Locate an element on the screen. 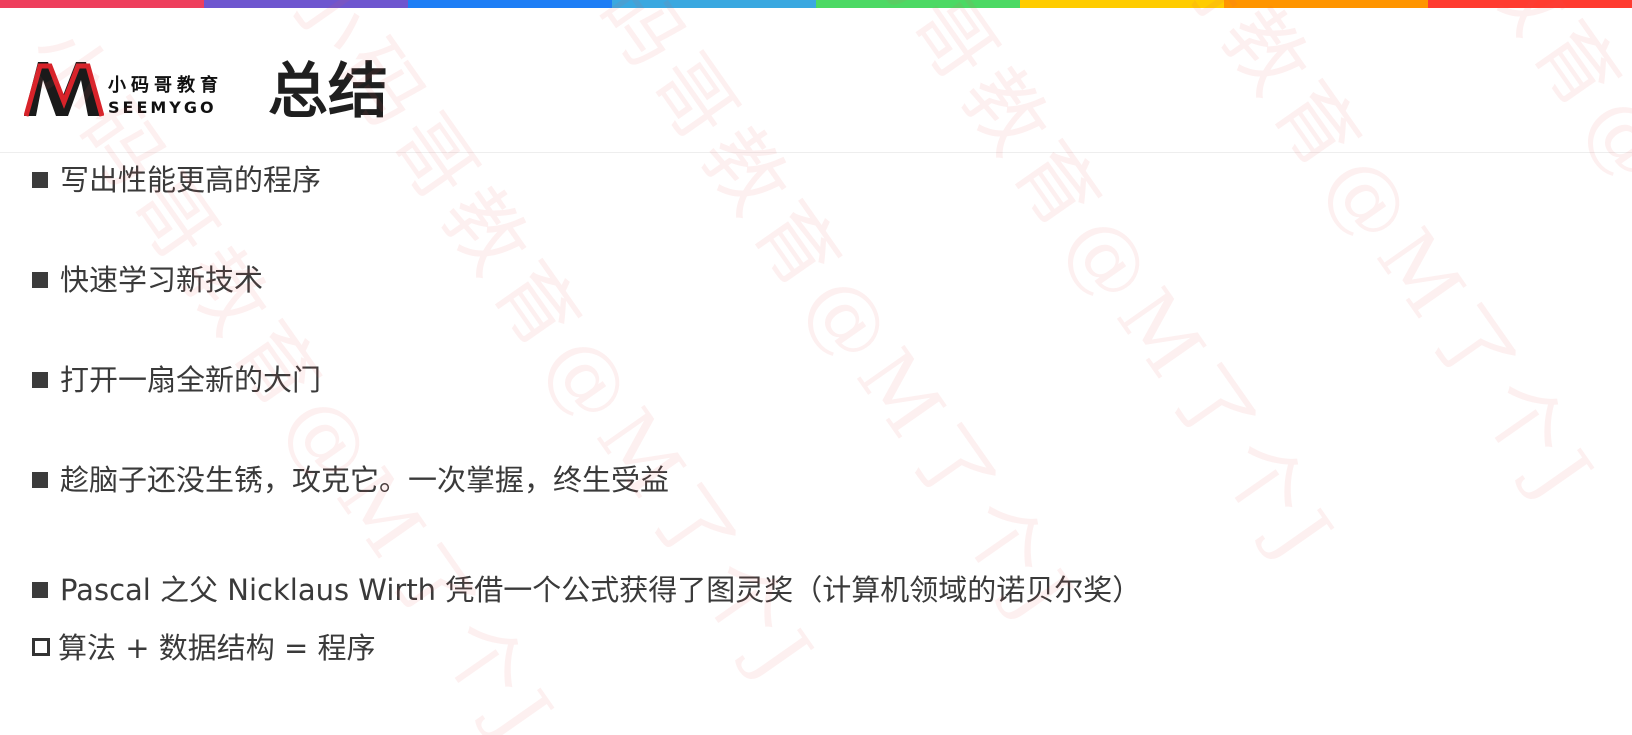 This screenshot has height=735, width=1632. bullet-item: 快速学习新技术 is located at coordinates (147, 280).